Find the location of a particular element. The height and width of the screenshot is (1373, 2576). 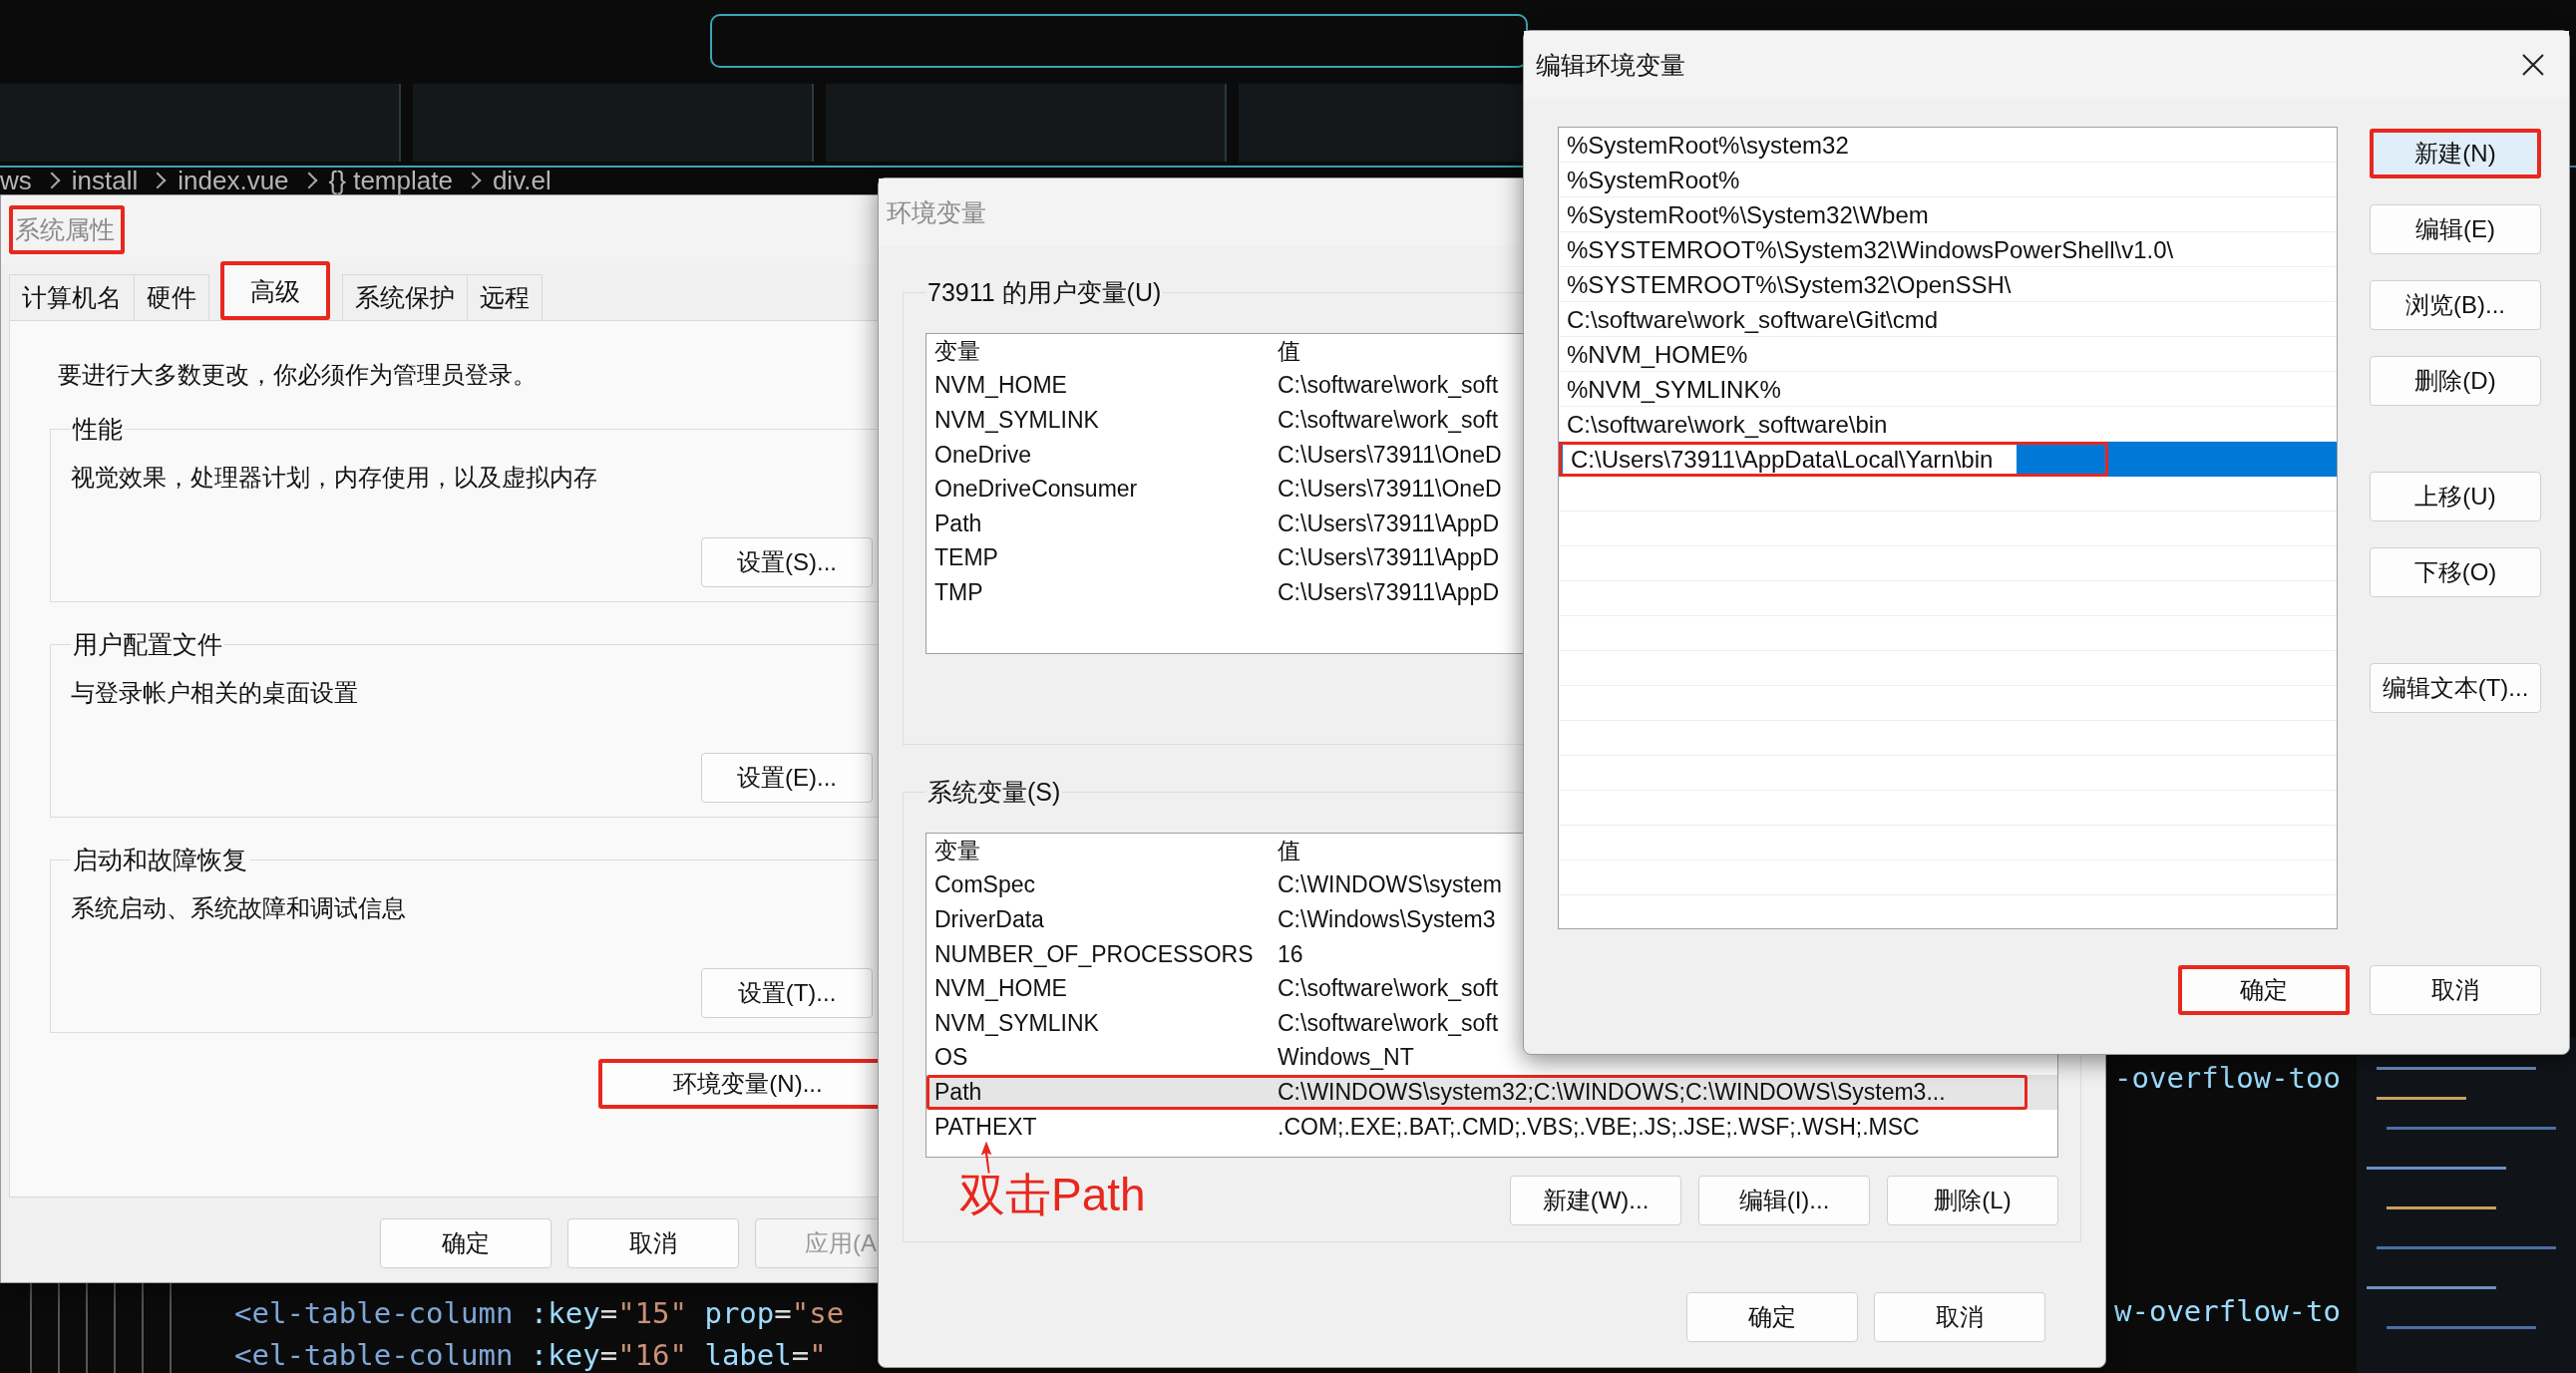

list-item: %SYSTEMROOT%\System32\OpenSSH\ is located at coordinates (1948, 284).